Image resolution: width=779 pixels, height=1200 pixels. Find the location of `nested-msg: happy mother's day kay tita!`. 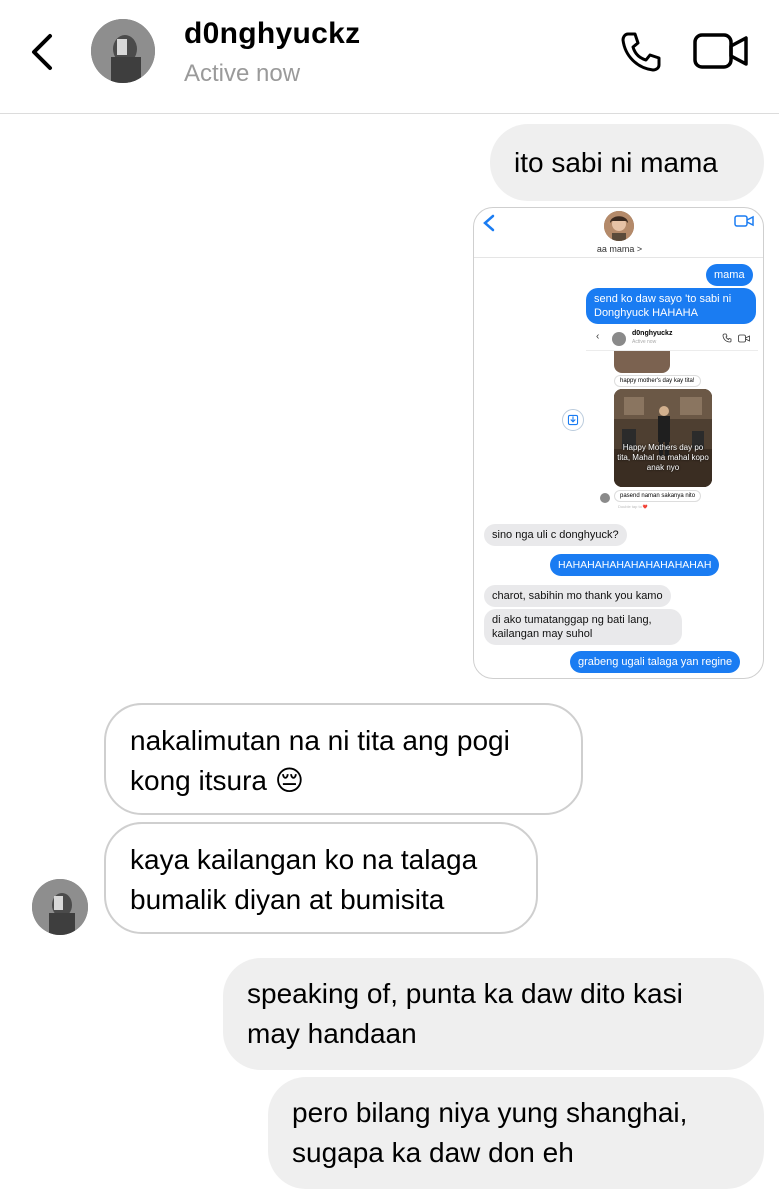

nested-msg: happy mother's day kay tita! is located at coordinates (657, 381).